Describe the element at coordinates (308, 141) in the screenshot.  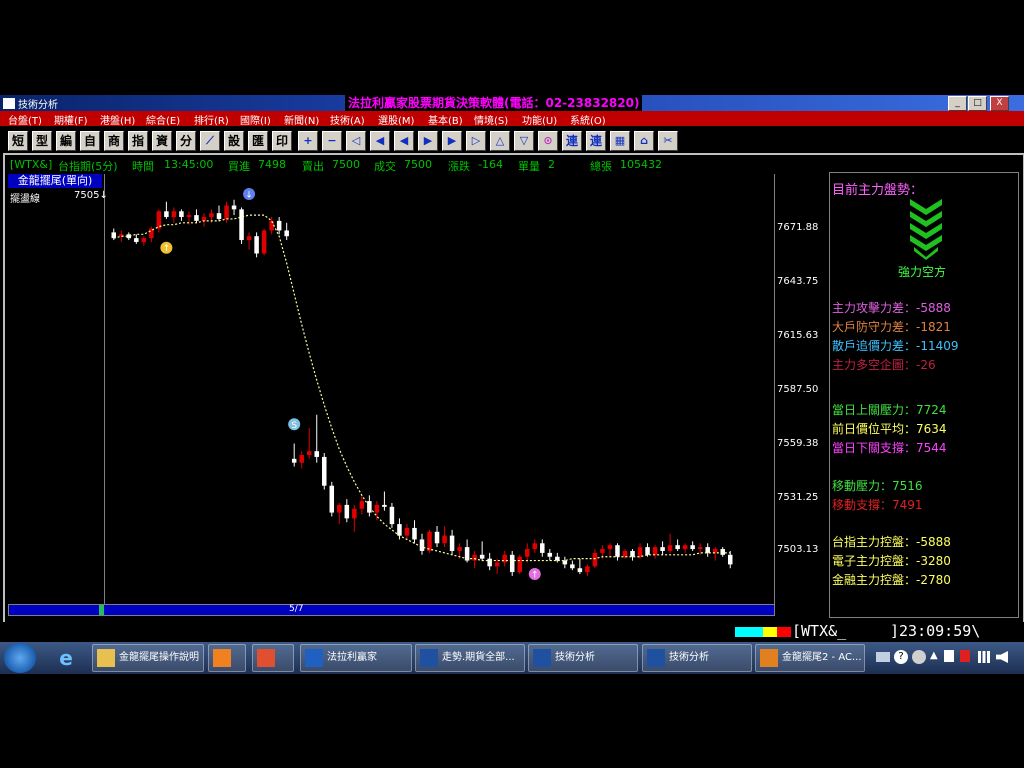
I see `zoom-in-icon: +` at that location.